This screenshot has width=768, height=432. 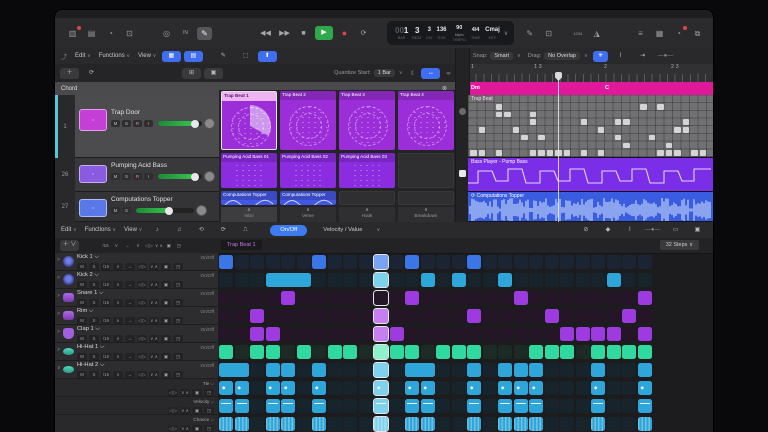 What do you see at coordinates (249, 170) in the screenshot?
I see `loop-cell: Pumping Acid Bass 01` at bounding box center [249, 170].